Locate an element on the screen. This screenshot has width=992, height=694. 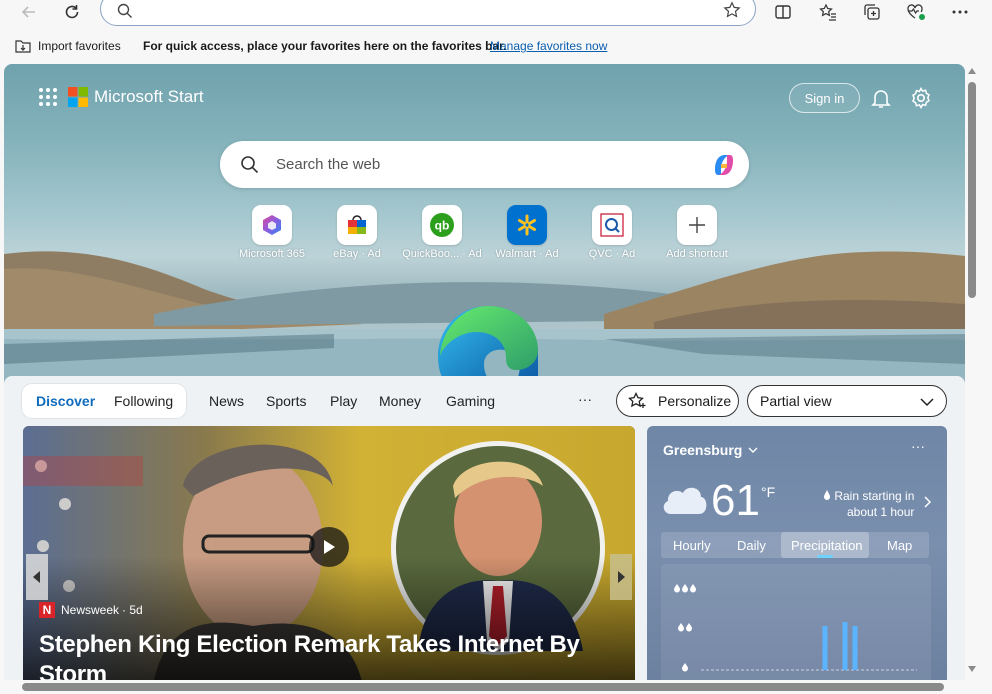
video-play-button is located at coordinates (329, 547).